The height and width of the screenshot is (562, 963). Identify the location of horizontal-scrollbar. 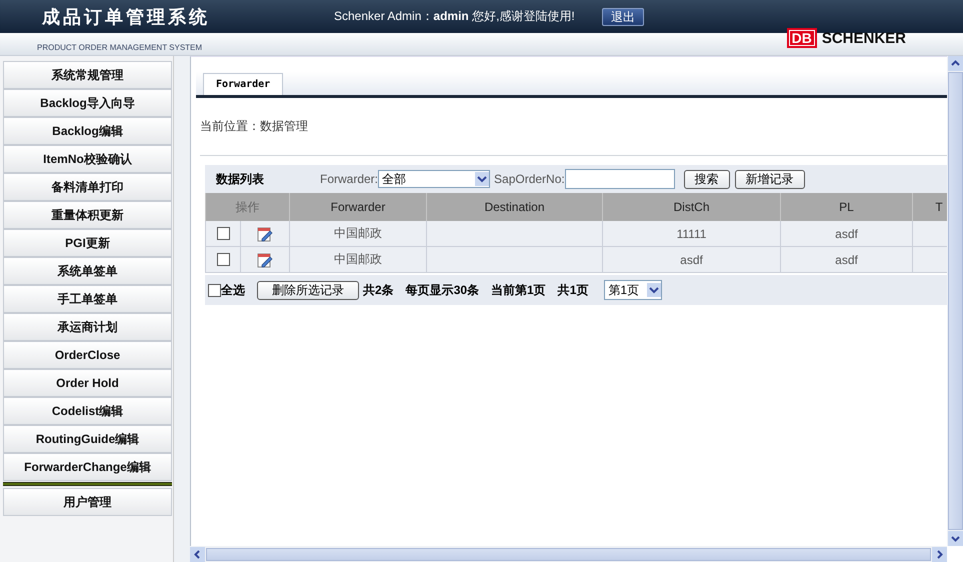
(568, 554).